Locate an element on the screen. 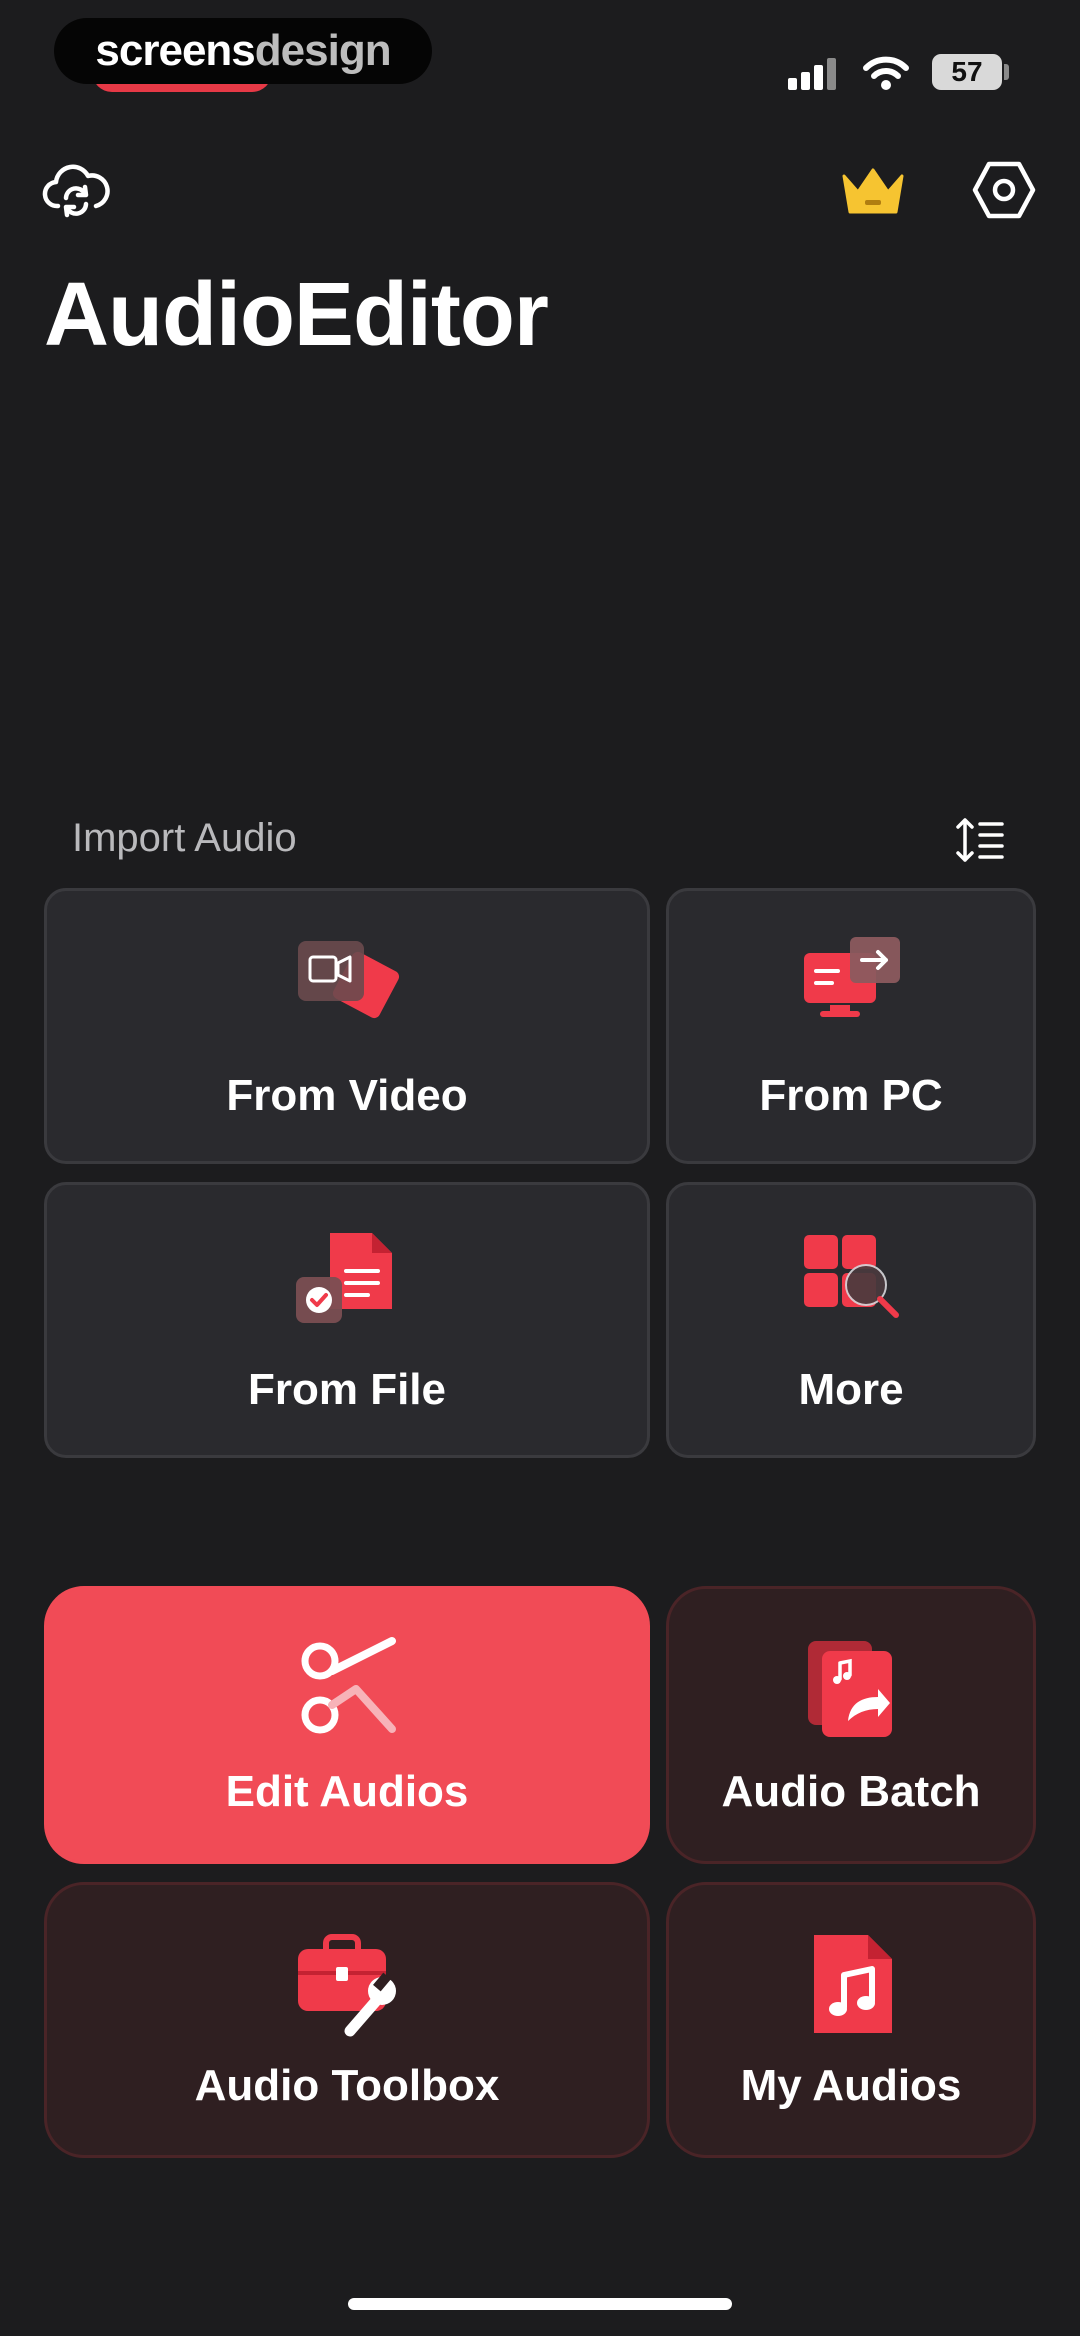 Image resolution: width=1080 pixels, height=2336 pixels. from-pc-label: From PC is located at coordinates (851, 1095).